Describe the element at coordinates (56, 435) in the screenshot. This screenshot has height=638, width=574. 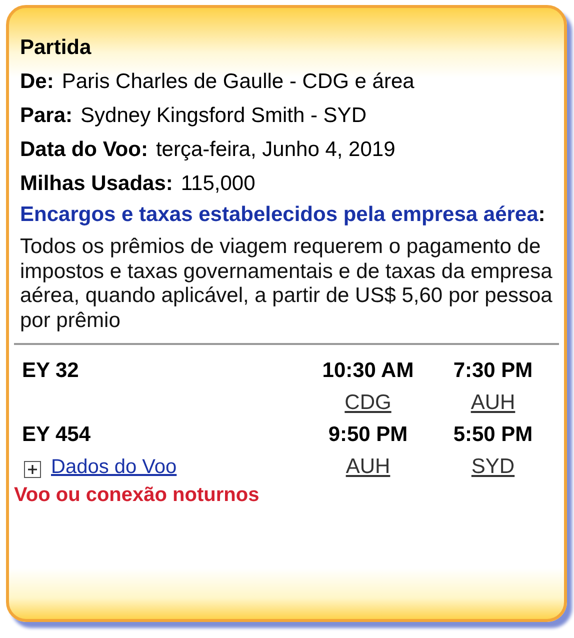
I see `flight-number: EY 454` at that location.